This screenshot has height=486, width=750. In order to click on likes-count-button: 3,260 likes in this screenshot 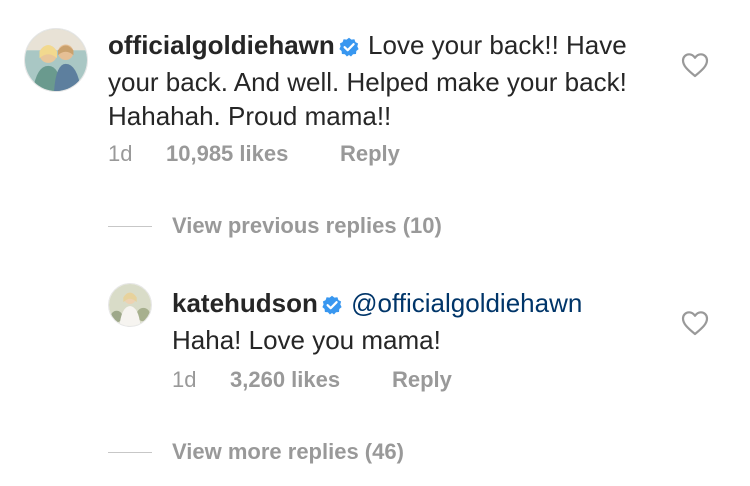, I will do `click(285, 380)`.